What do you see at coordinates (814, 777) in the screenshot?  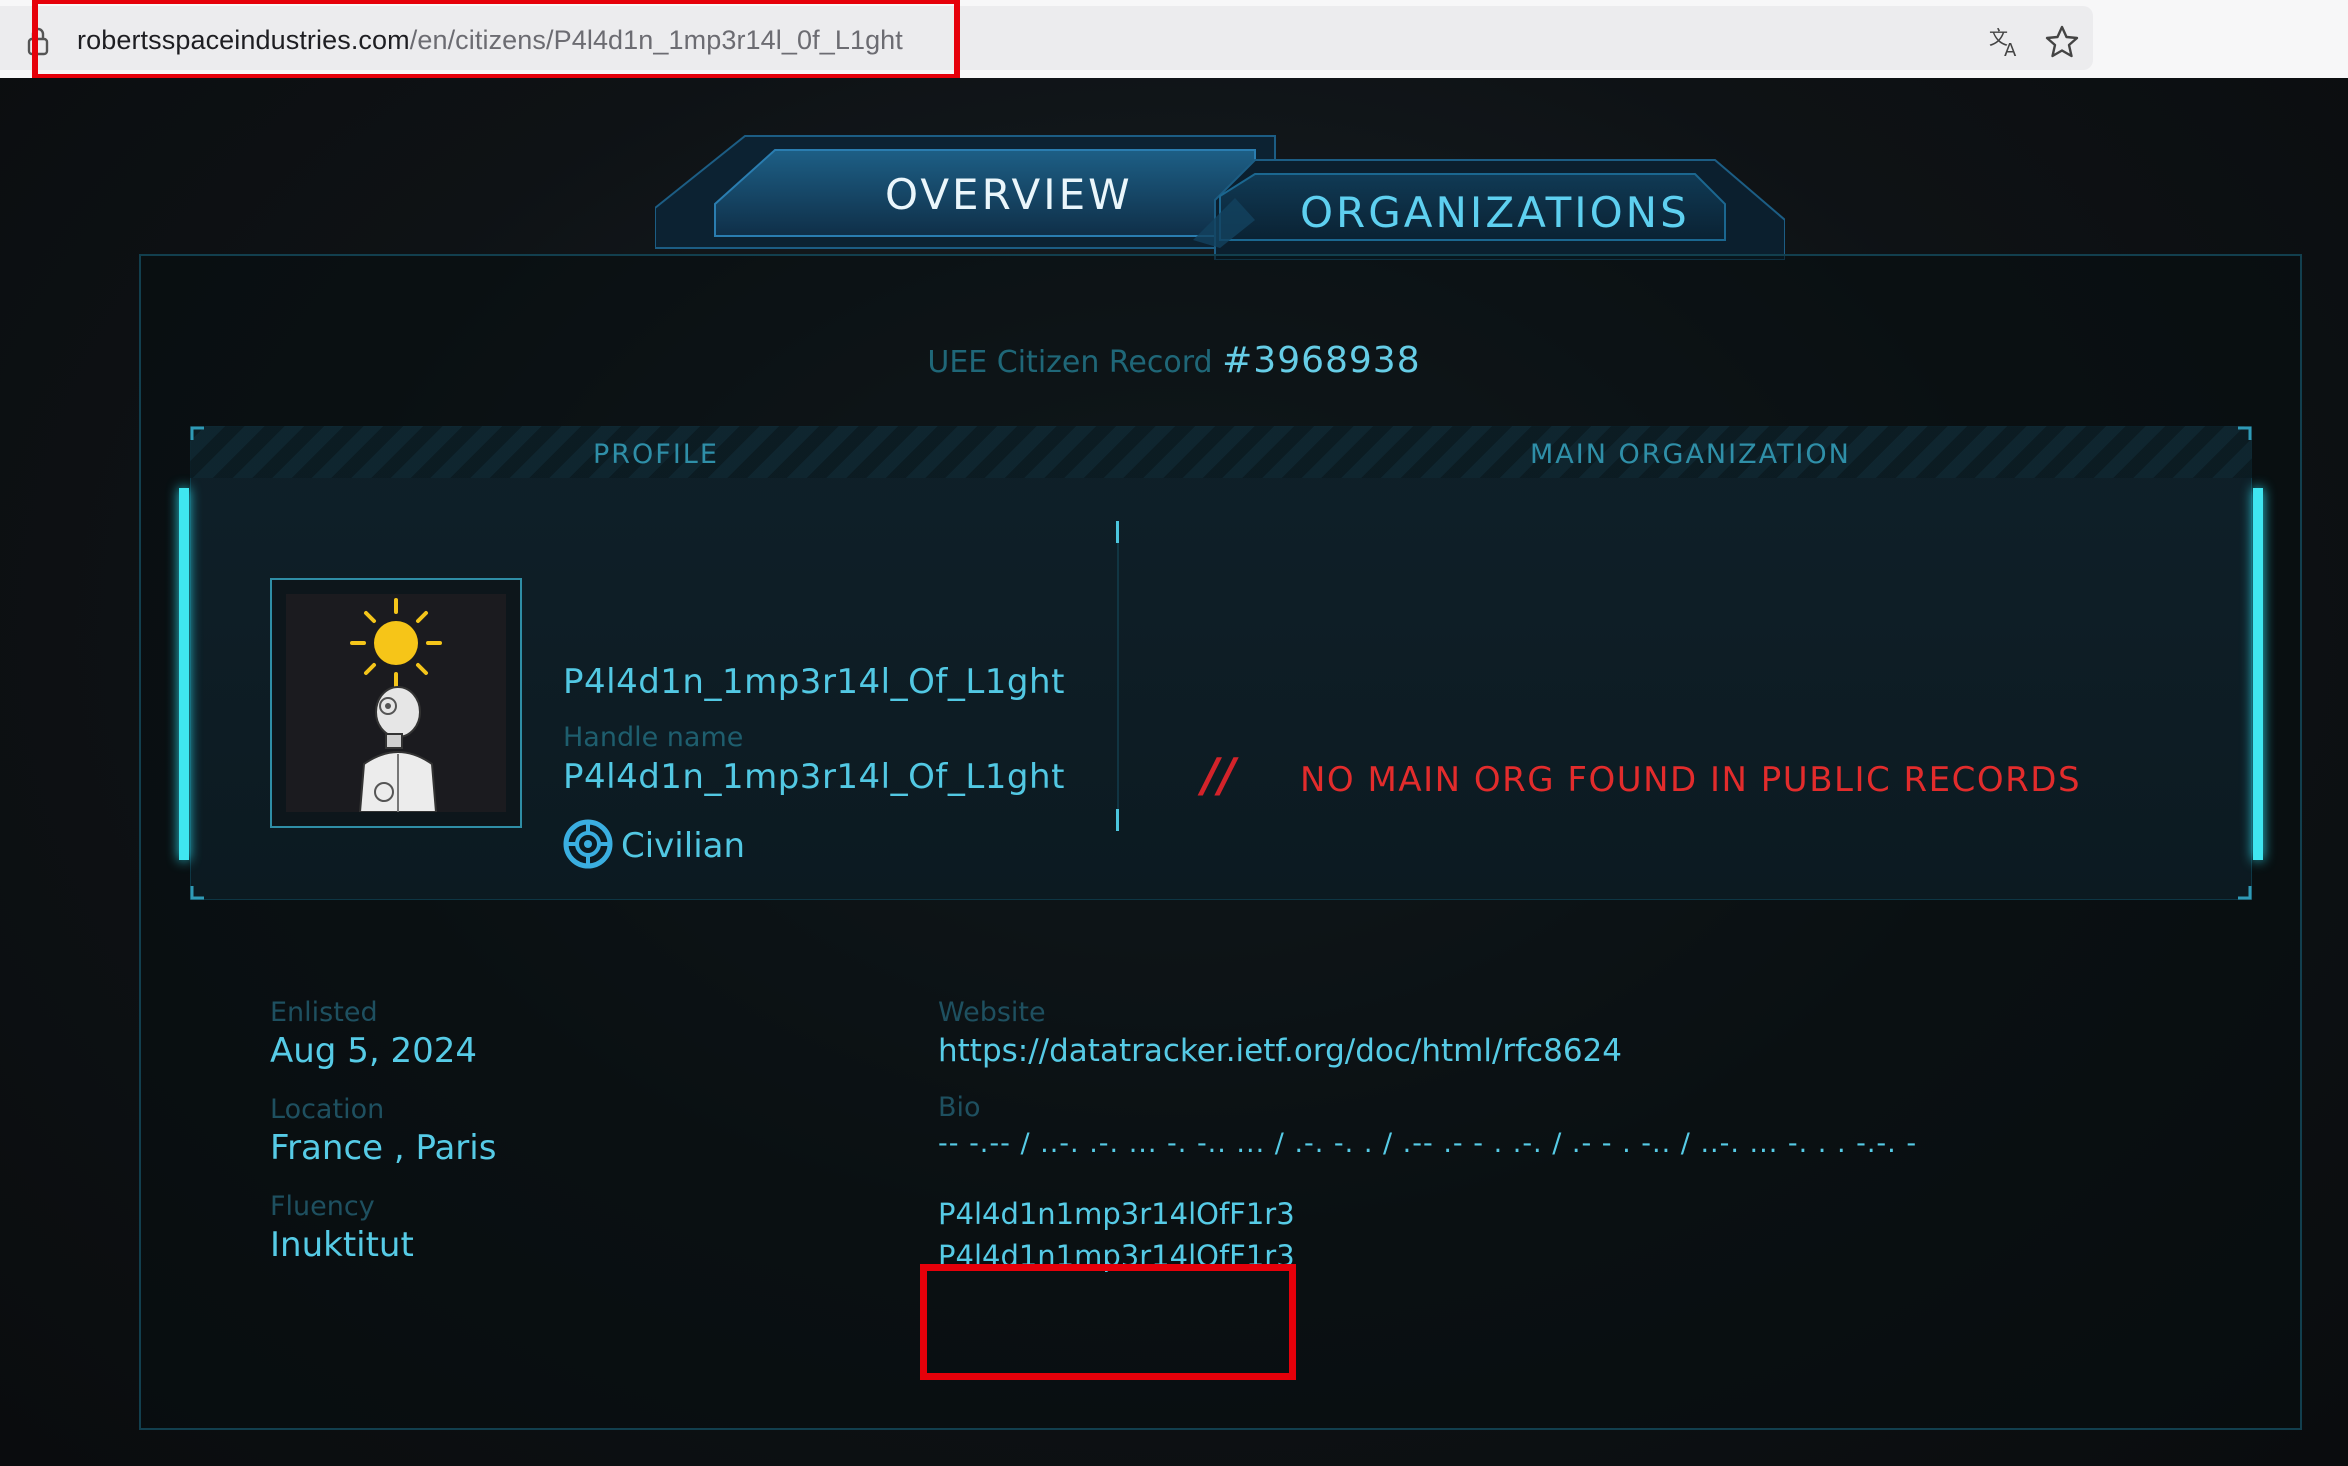 I see `handle-name: P4l4d1n_1mp3r14l_Of_L1ght` at bounding box center [814, 777].